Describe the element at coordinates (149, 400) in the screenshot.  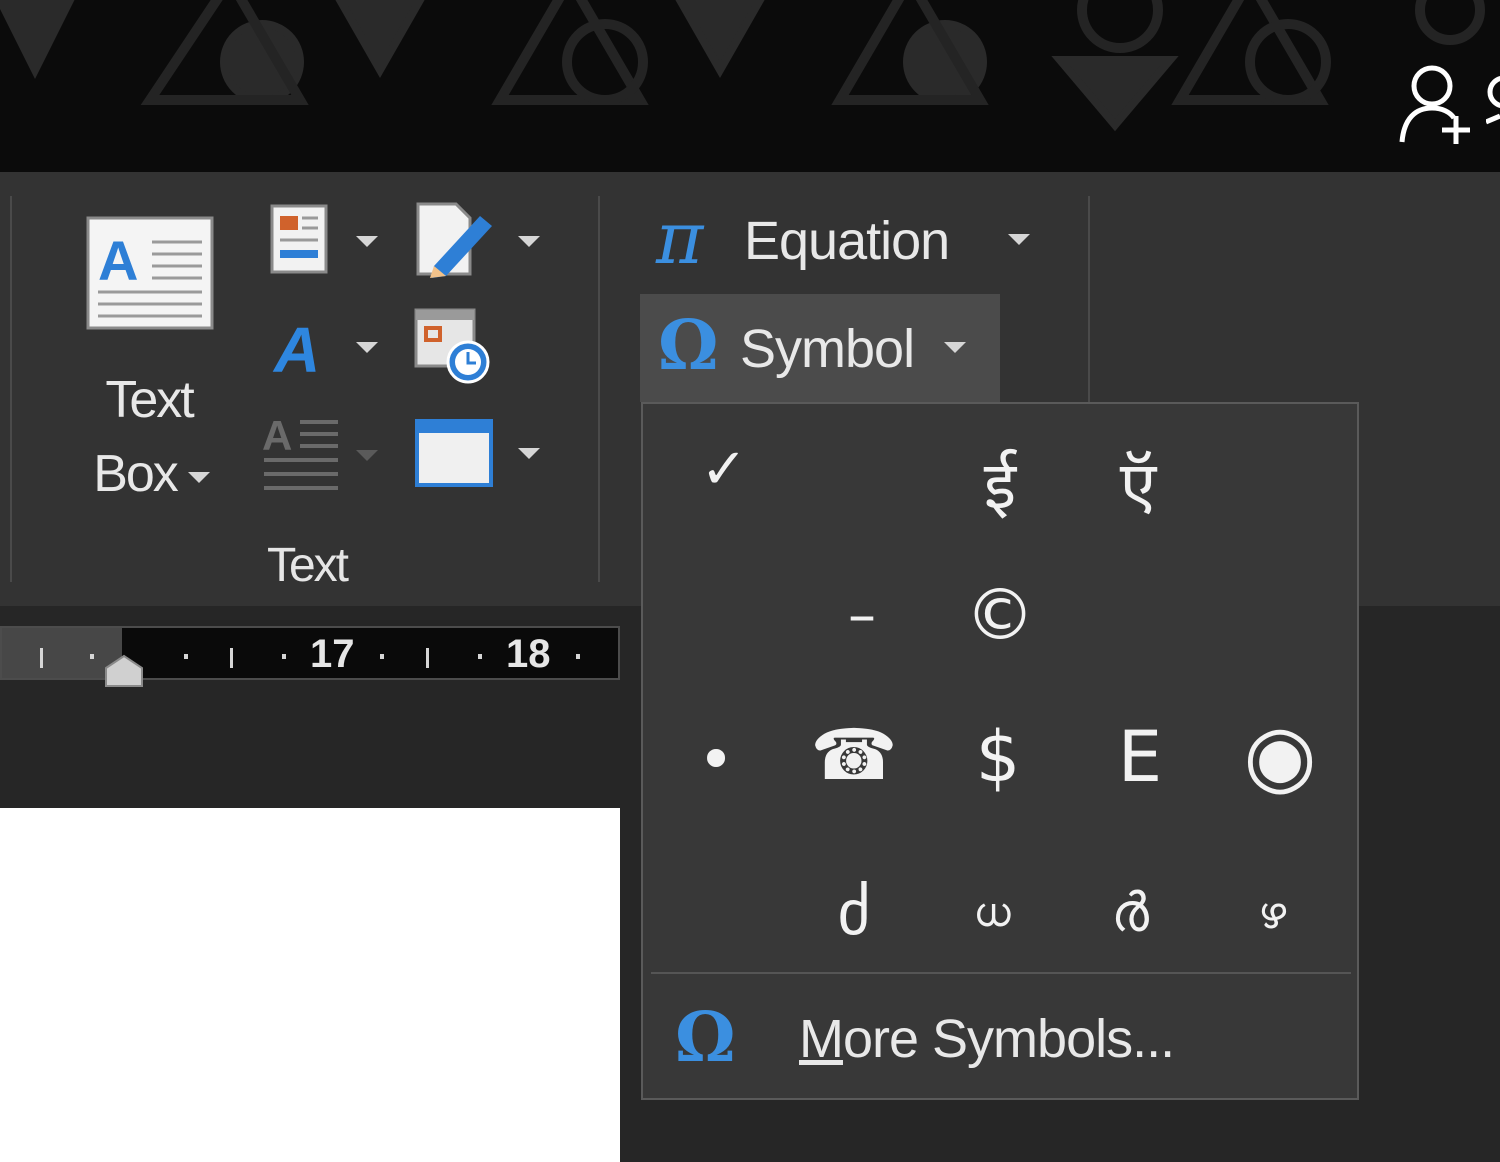
I see `text-box-label-line1: Text` at that location.